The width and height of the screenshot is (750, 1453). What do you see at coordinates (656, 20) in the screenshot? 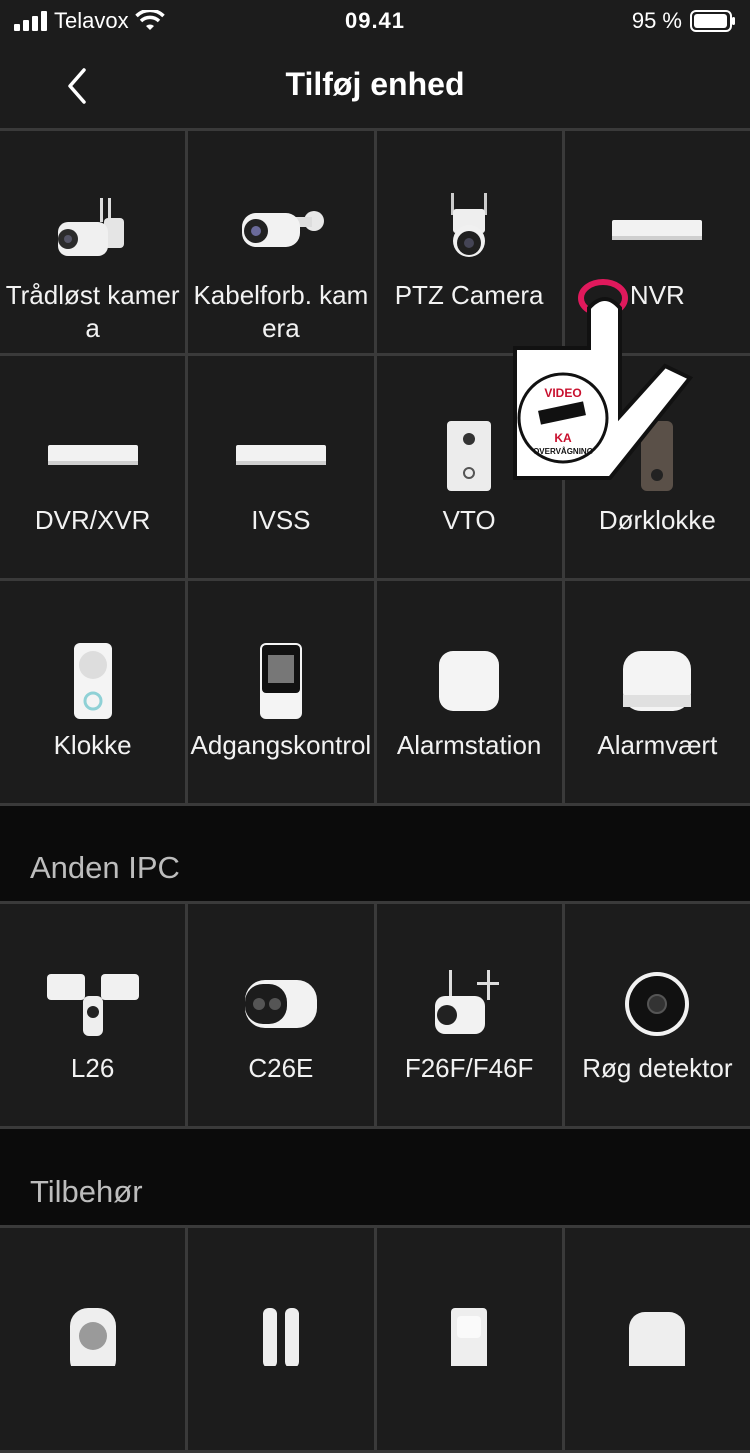
I see `battery-percent: 95 %` at bounding box center [656, 20].